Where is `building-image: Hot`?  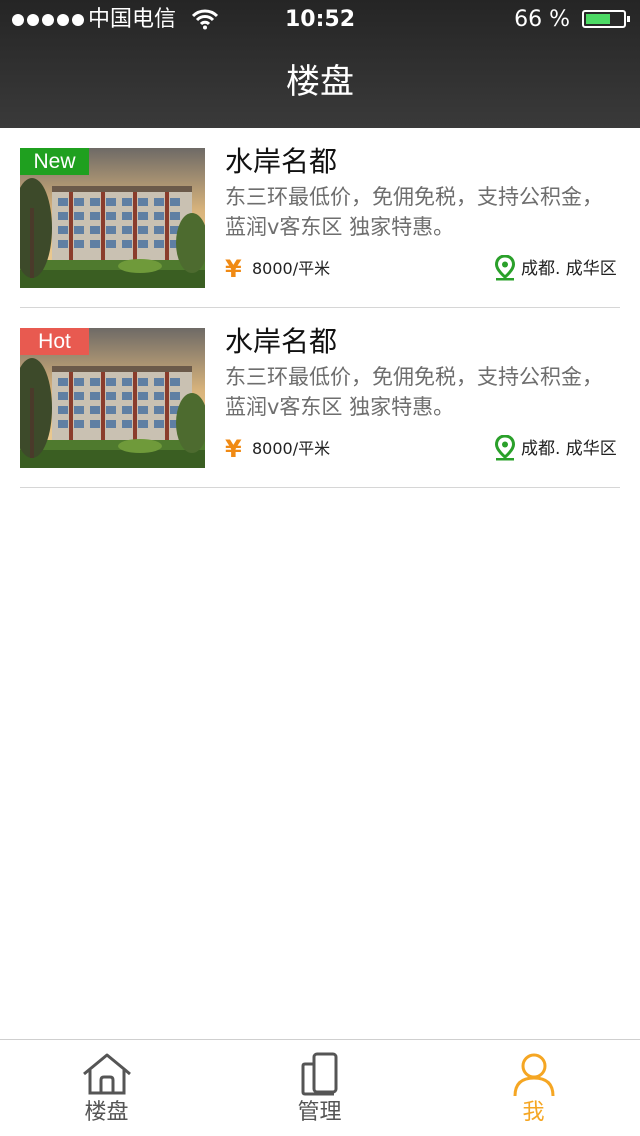 building-image: Hot is located at coordinates (112, 398).